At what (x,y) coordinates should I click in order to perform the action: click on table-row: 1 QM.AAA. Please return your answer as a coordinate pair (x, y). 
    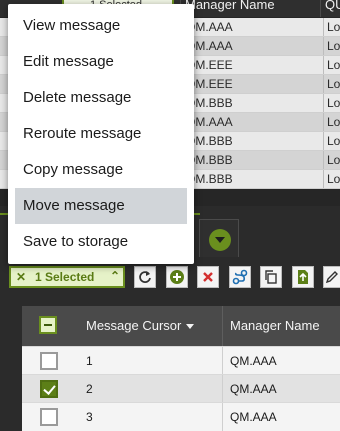
    Looking at the image, I should click on (181, 360).